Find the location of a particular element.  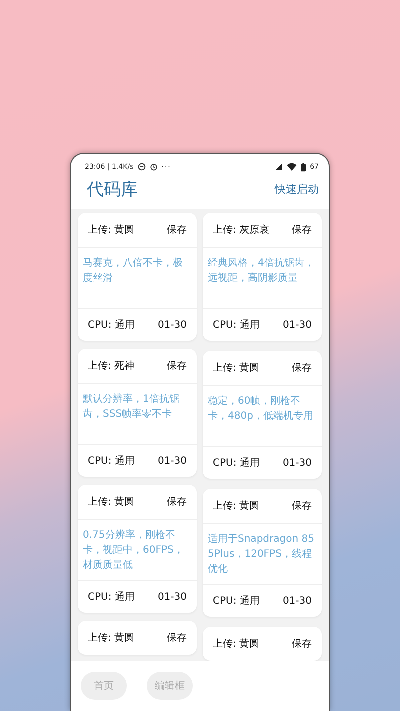

quick-start-button: 快速启动 is located at coordinates (297, 189).